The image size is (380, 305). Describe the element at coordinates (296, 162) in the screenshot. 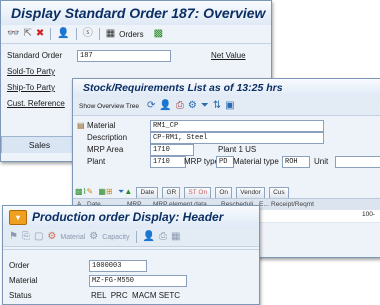

I see `material-type-field: ROH` at that location.